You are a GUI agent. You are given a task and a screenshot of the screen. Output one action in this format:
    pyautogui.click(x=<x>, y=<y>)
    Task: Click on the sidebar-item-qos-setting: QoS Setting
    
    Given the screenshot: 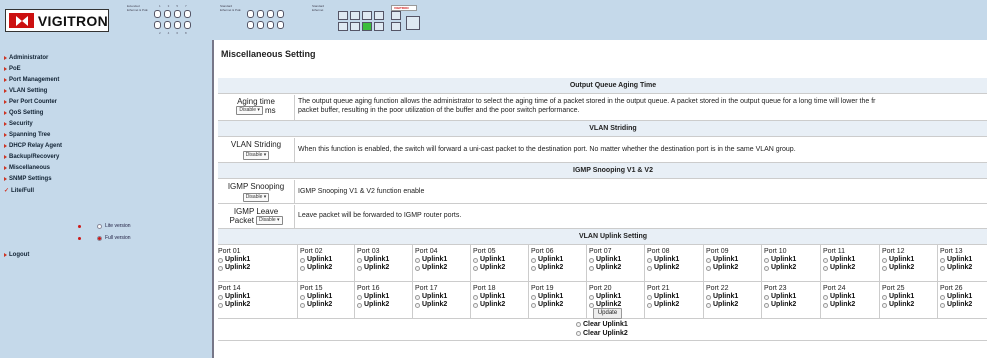 What is the action you would take?
    pyautogui.click(x=23, y=113)
    